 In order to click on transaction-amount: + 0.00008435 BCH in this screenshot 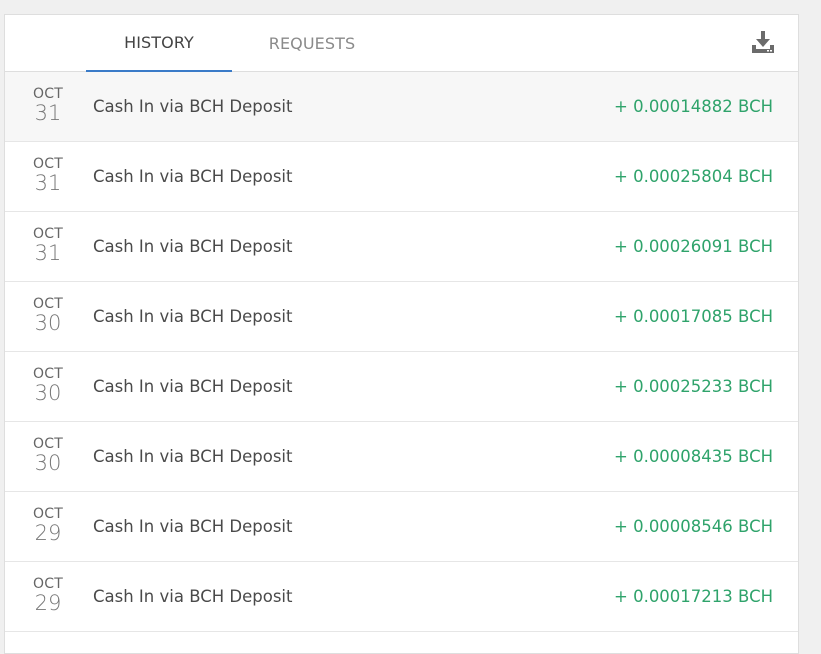, I will do `click(693, 456)`.